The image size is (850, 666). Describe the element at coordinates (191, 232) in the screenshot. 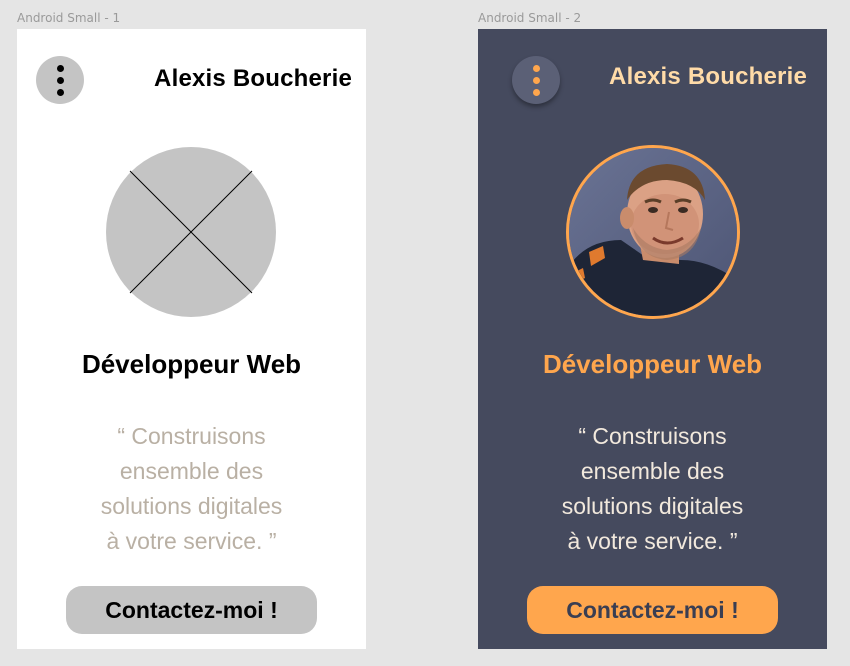

I see `image-placeholder-icon` at that location.